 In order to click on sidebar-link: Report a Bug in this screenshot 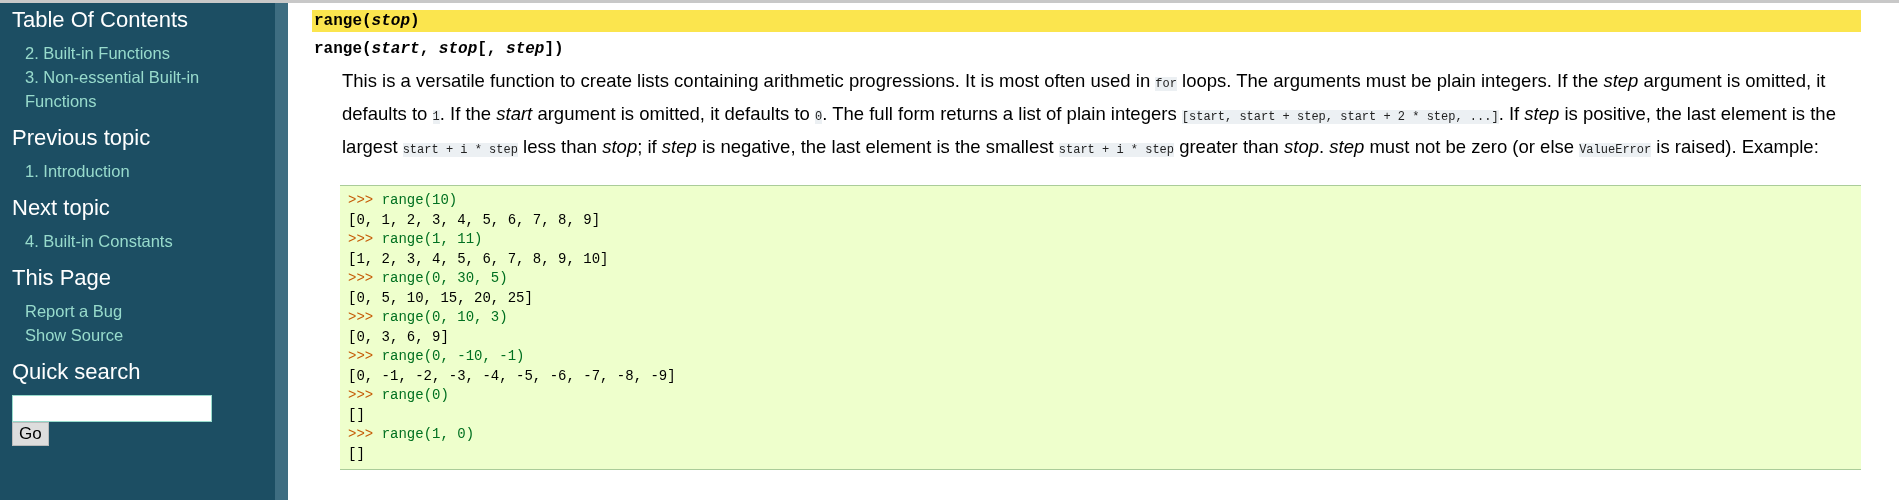, I will do `click(132, 311)`.